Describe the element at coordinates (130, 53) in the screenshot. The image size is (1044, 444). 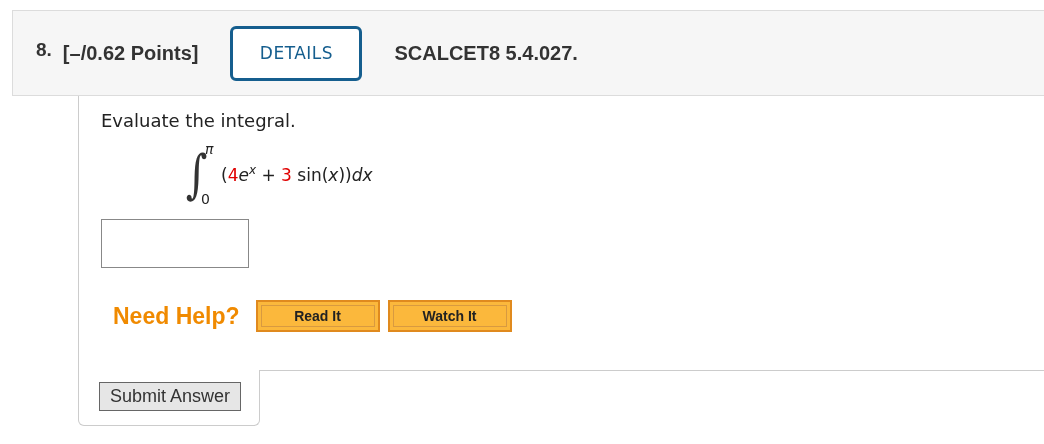
I see `points-label: [–/0.62 Points]` at that location.